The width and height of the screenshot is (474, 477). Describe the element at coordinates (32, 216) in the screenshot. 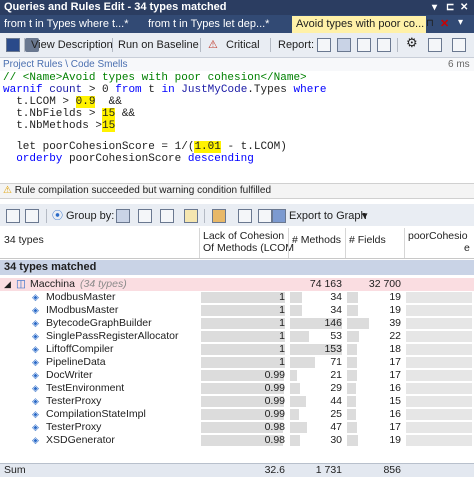

I see `expand-all-icon` at that location.